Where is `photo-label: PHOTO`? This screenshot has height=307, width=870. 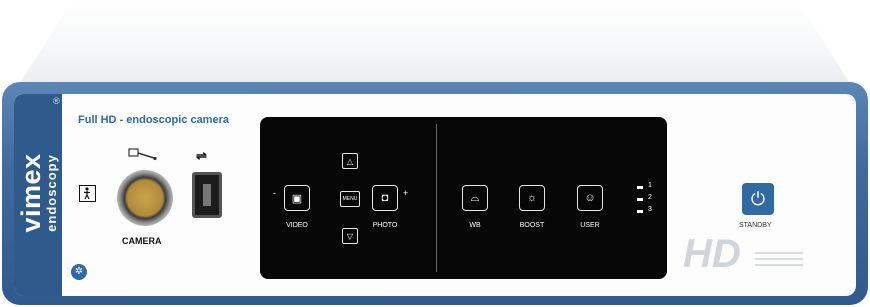 photo-label: PHOTO is located at coordinates (385, 225).